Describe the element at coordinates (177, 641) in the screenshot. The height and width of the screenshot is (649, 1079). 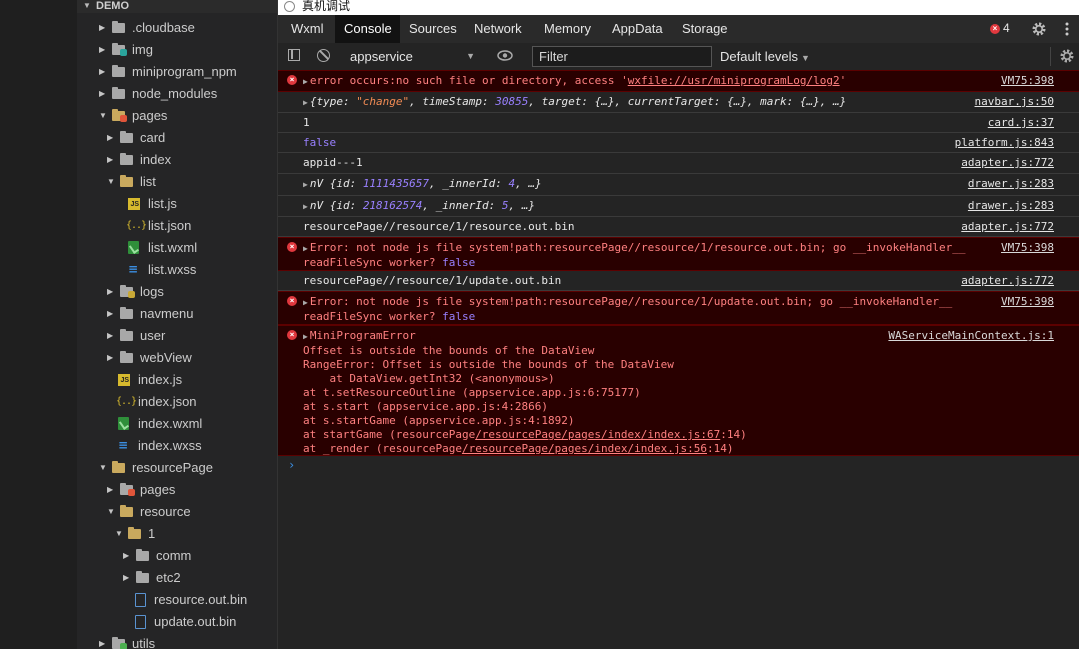
I see `tree-item: ▶ utils` at that location.